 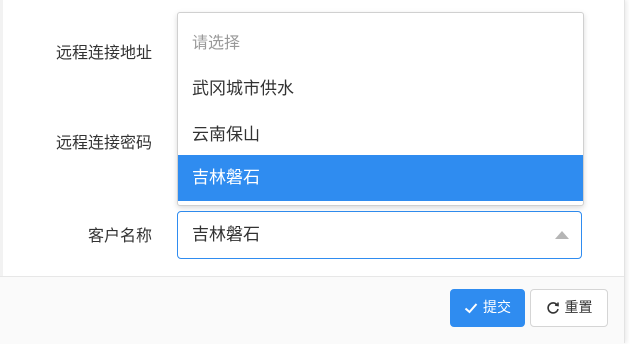 What do you see at coordinates (103, 142) in the screenshot?
I see `label-remote-password: 远程连接密码` at bounding box center [103, 142].